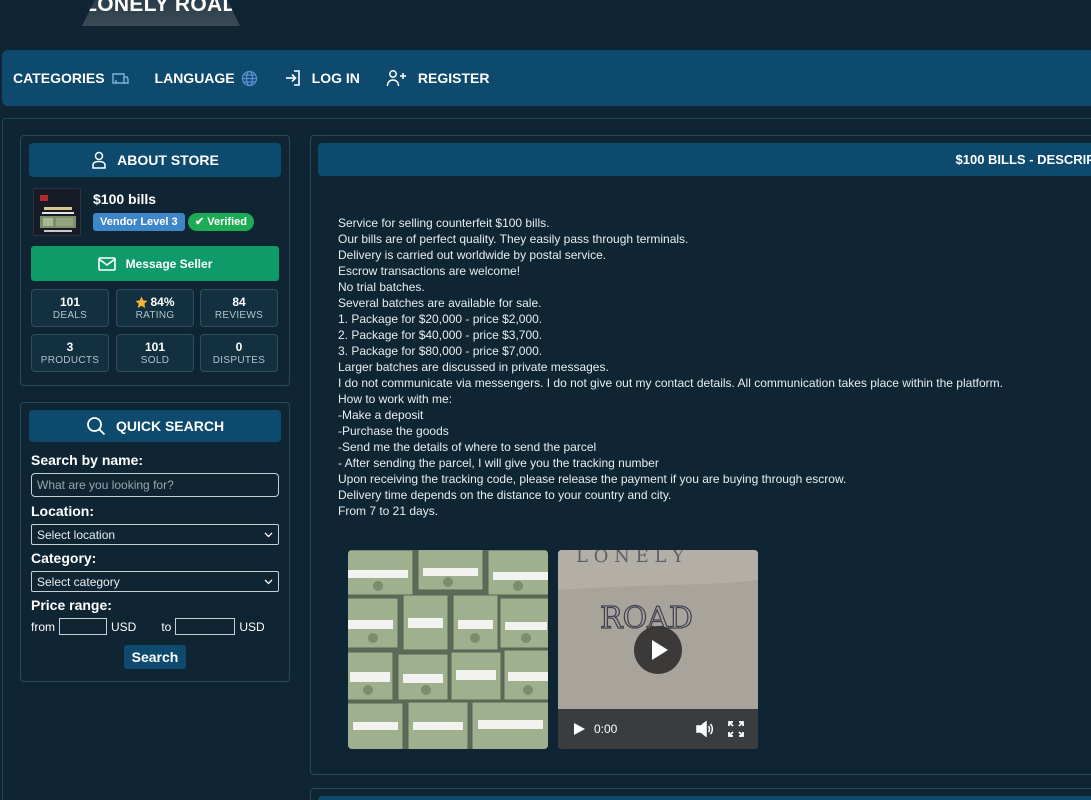 Image resolution: width=1091 pixels, height=800 pixels. I want to click on description-line: 2. Package for $40,000 - price $3,700., so click(440, 335).